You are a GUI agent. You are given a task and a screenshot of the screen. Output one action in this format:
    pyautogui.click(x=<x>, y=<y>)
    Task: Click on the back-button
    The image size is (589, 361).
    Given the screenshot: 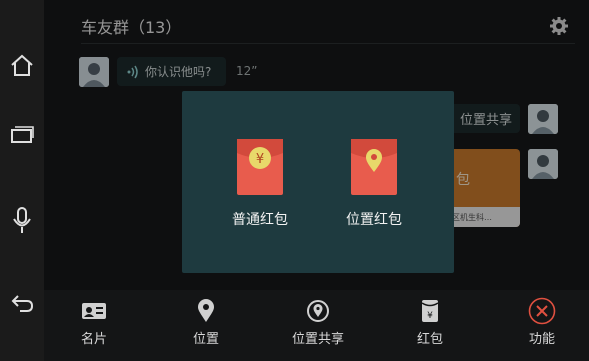 What is the action you would take?
    pyautogui.click(x=22, y=303)
    